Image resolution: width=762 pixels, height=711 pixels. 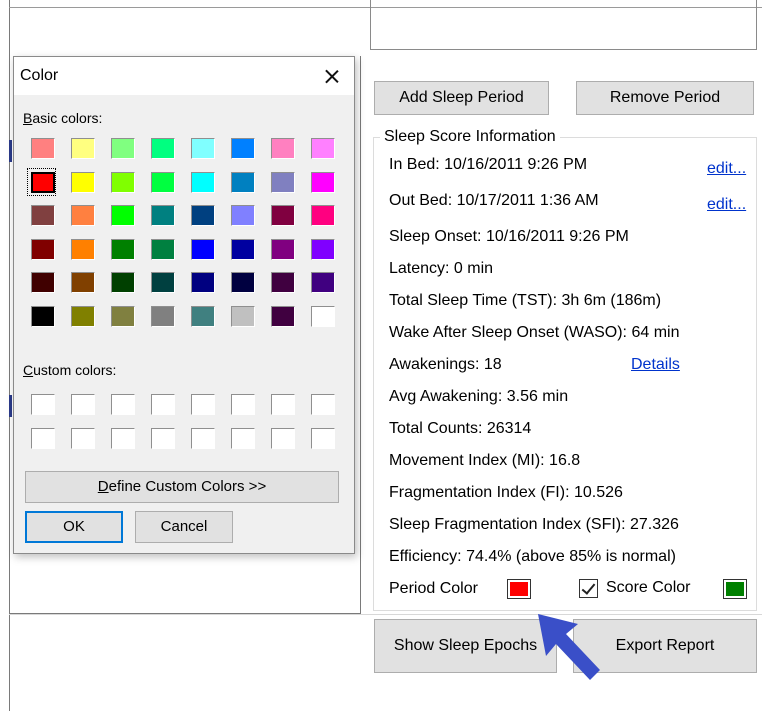 What do you see at coordinates (655, 365) in the screenshot?
I see `details-link: Details` at bounding box center [655, 365].